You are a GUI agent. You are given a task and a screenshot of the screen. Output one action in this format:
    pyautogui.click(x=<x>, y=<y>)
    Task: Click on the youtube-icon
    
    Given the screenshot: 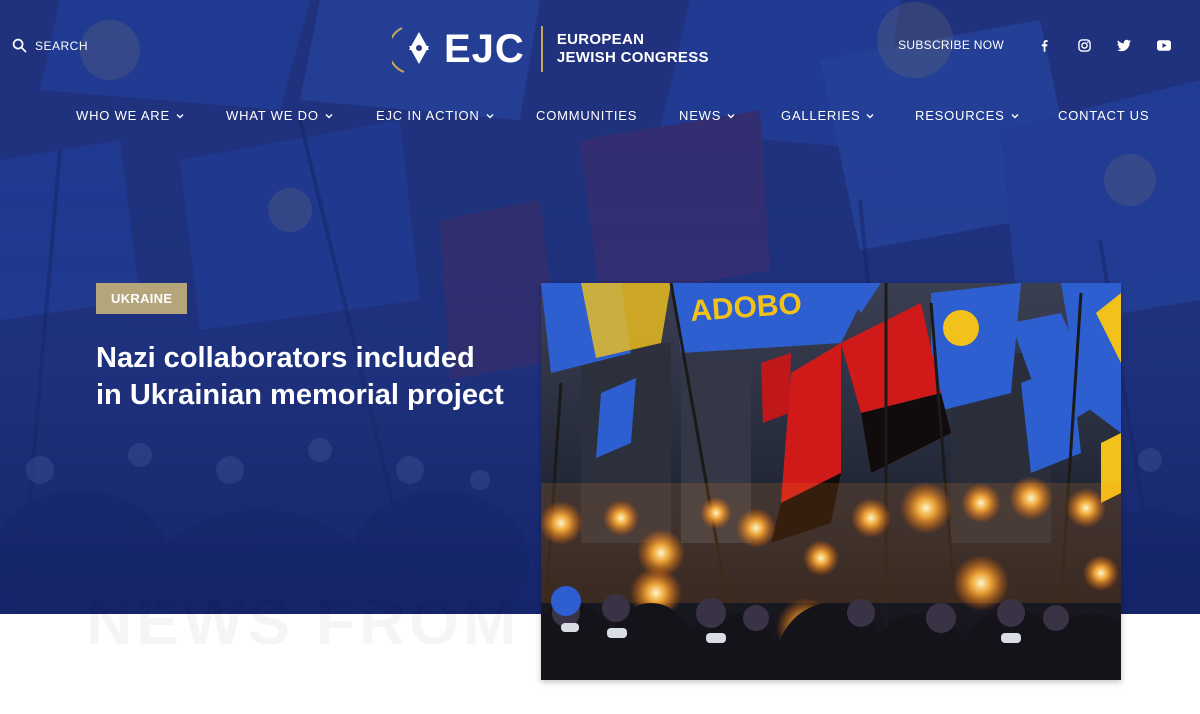 What is the action you would take?
    pyautogui.click(x=1164, y=45)
    